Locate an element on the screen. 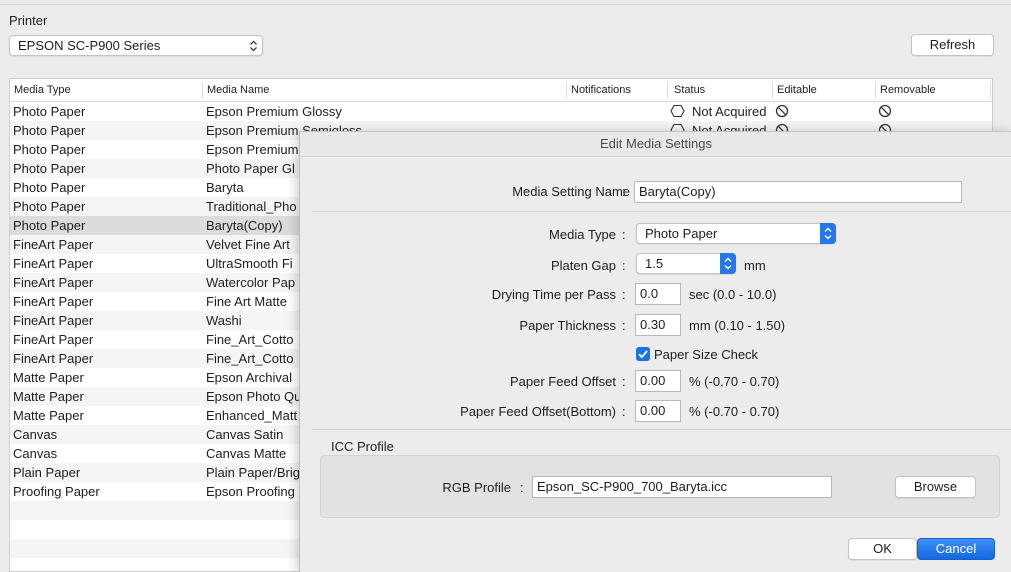 The image size is (1011, 572). media-type-select-value: Photo Paper is located at coordinates (681, 233).